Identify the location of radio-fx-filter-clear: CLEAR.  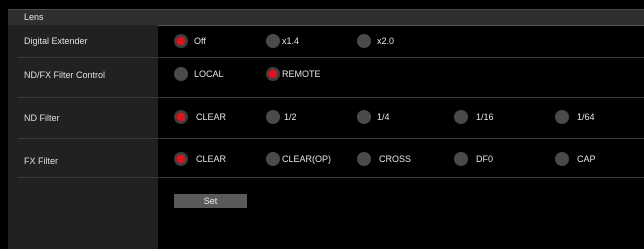
(200, 159).